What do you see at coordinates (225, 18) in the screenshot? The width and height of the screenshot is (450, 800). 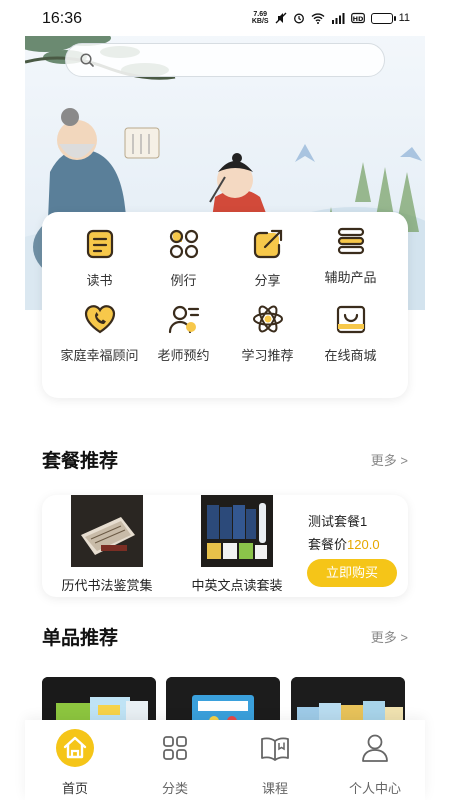 I see `status-bar: 16:36 7.69 KB/S HD 11` at bounding box center [225, 18].